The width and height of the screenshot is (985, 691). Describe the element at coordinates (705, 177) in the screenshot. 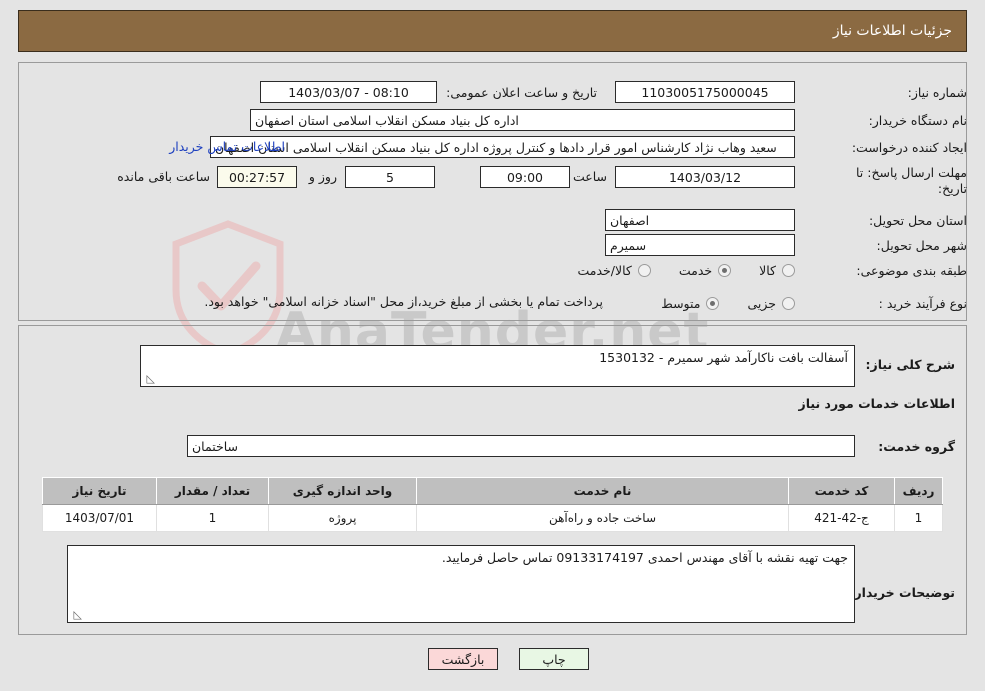

I see `deadline-date-value: 1403/03/12` at that location.